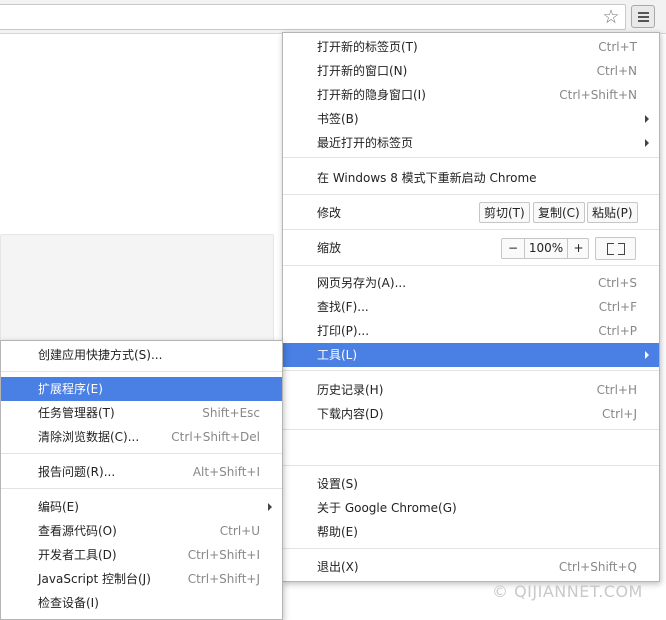  Describe the element at coordinates (362, 71) in the screenshot. I see `menu-item-label: 打开新的窗口(N)` at that location.